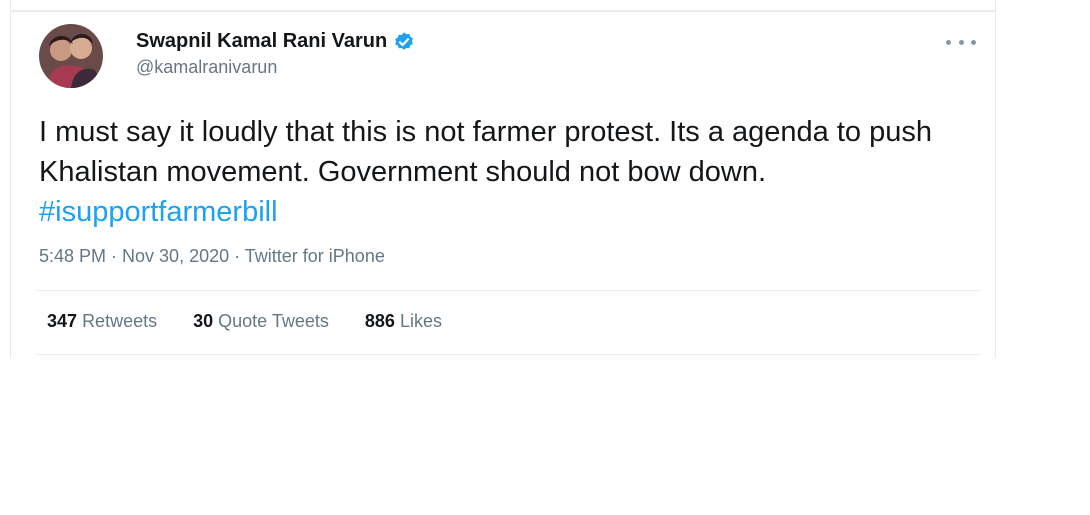 The image size is (1090, 515). Describe the element at coordinates (404, 40) in the screenshot. I see `verified-badge-icon` at that location.